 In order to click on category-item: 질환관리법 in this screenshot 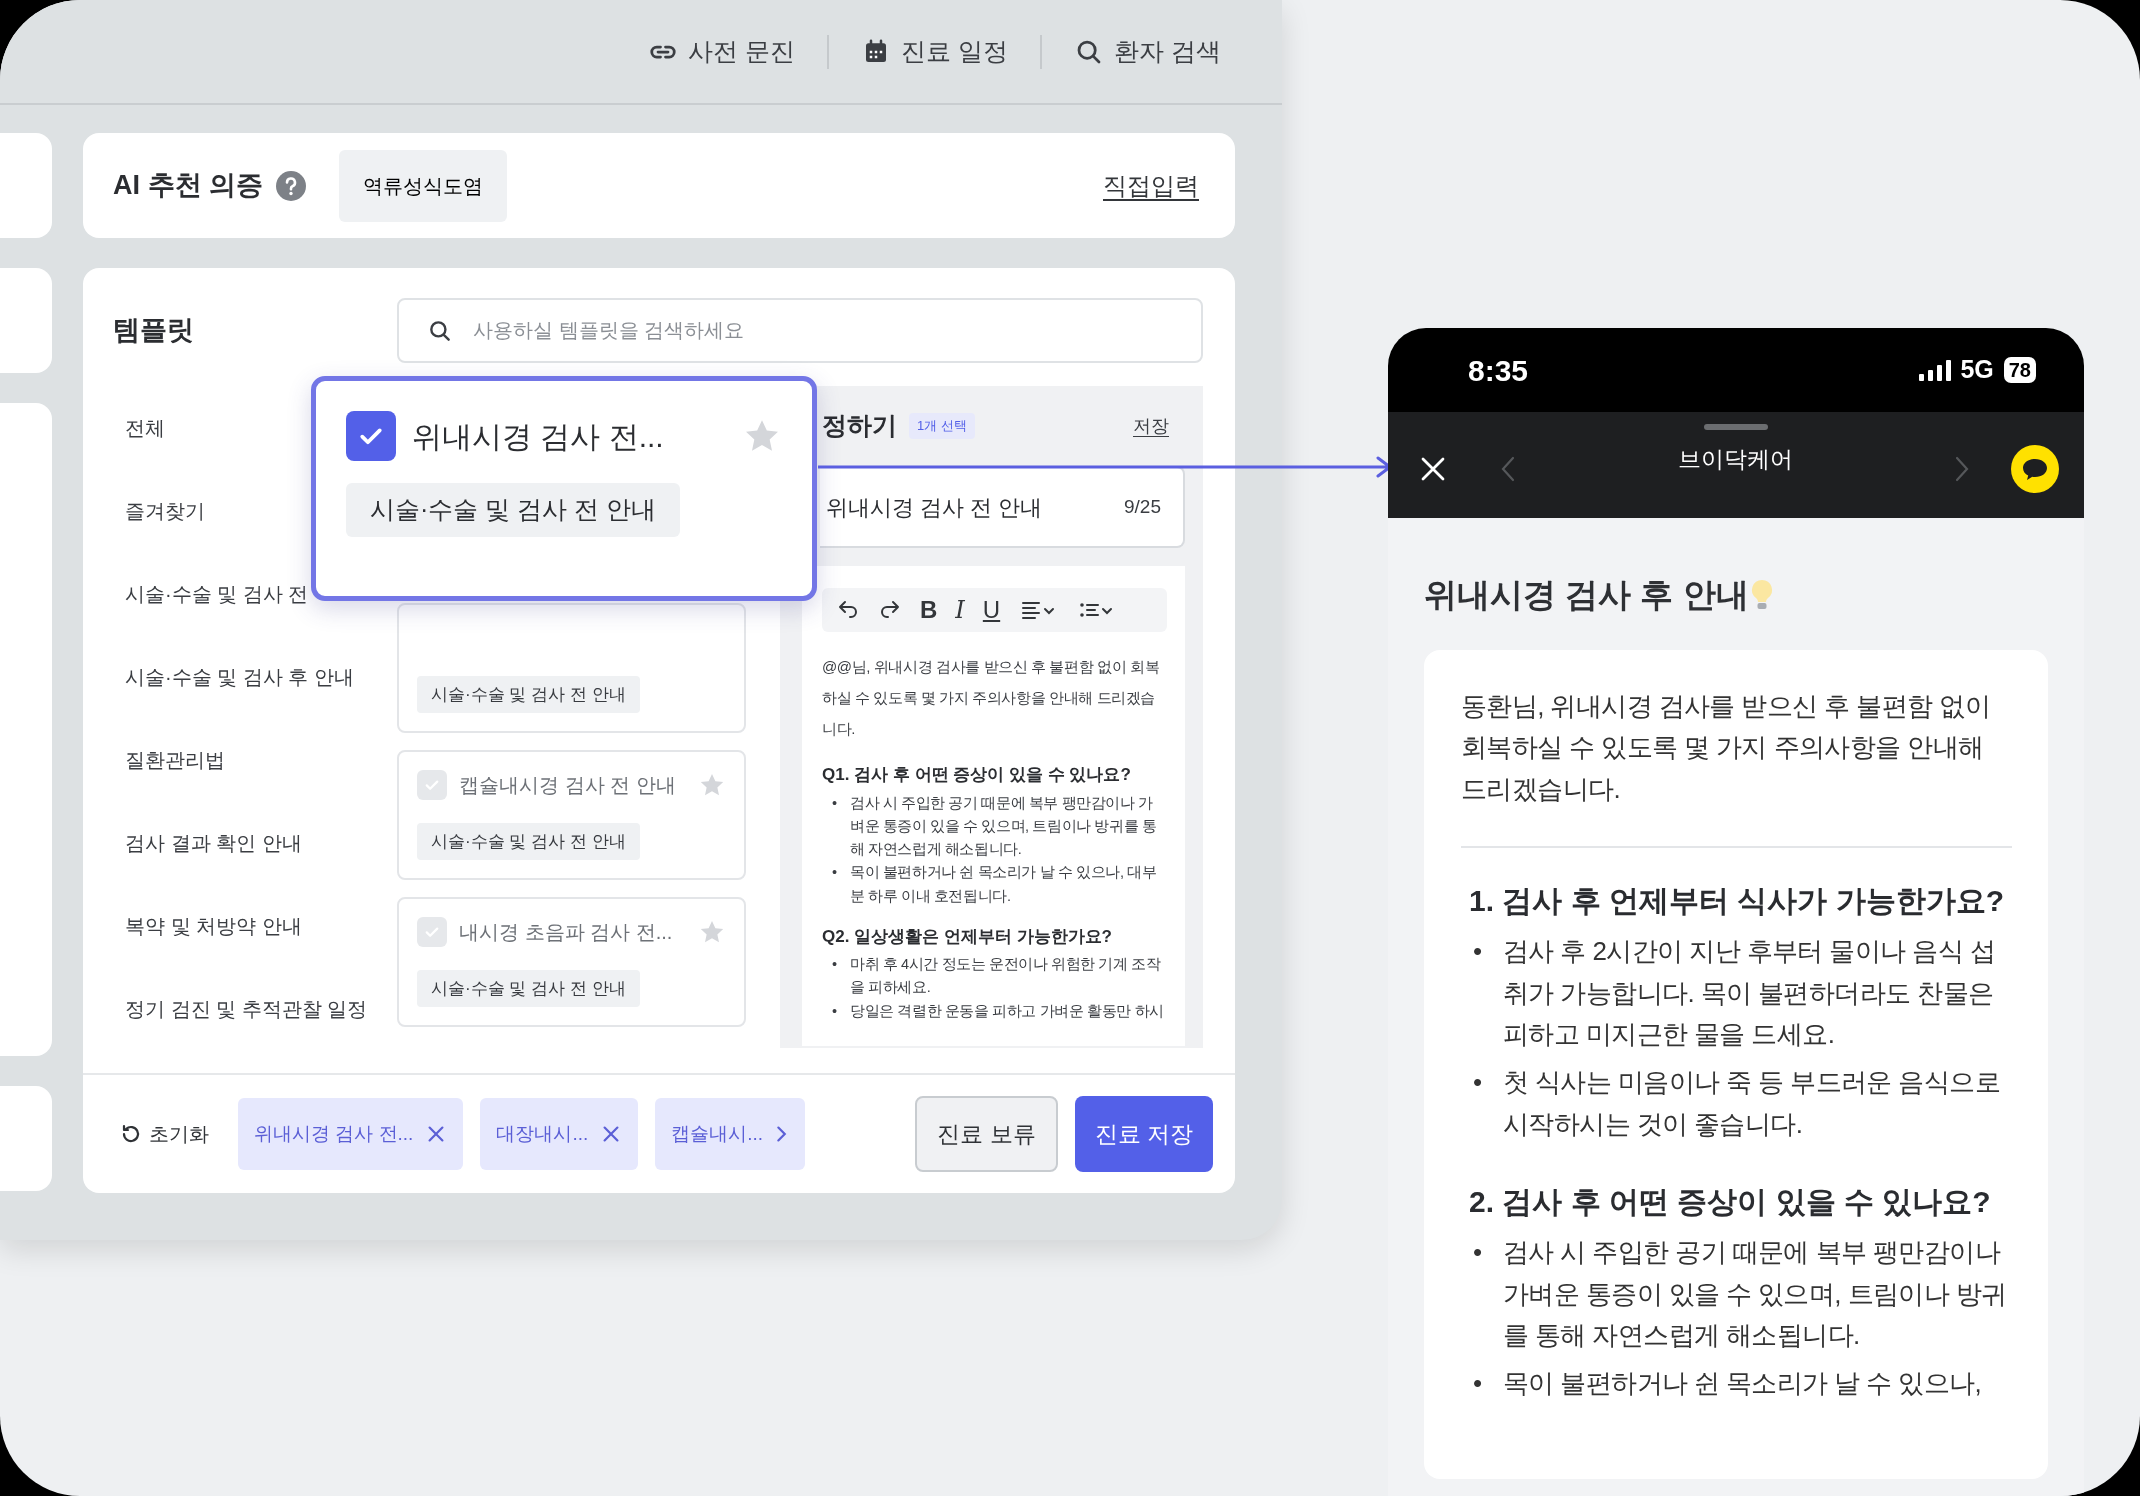, I will do `click(175, 759)`.